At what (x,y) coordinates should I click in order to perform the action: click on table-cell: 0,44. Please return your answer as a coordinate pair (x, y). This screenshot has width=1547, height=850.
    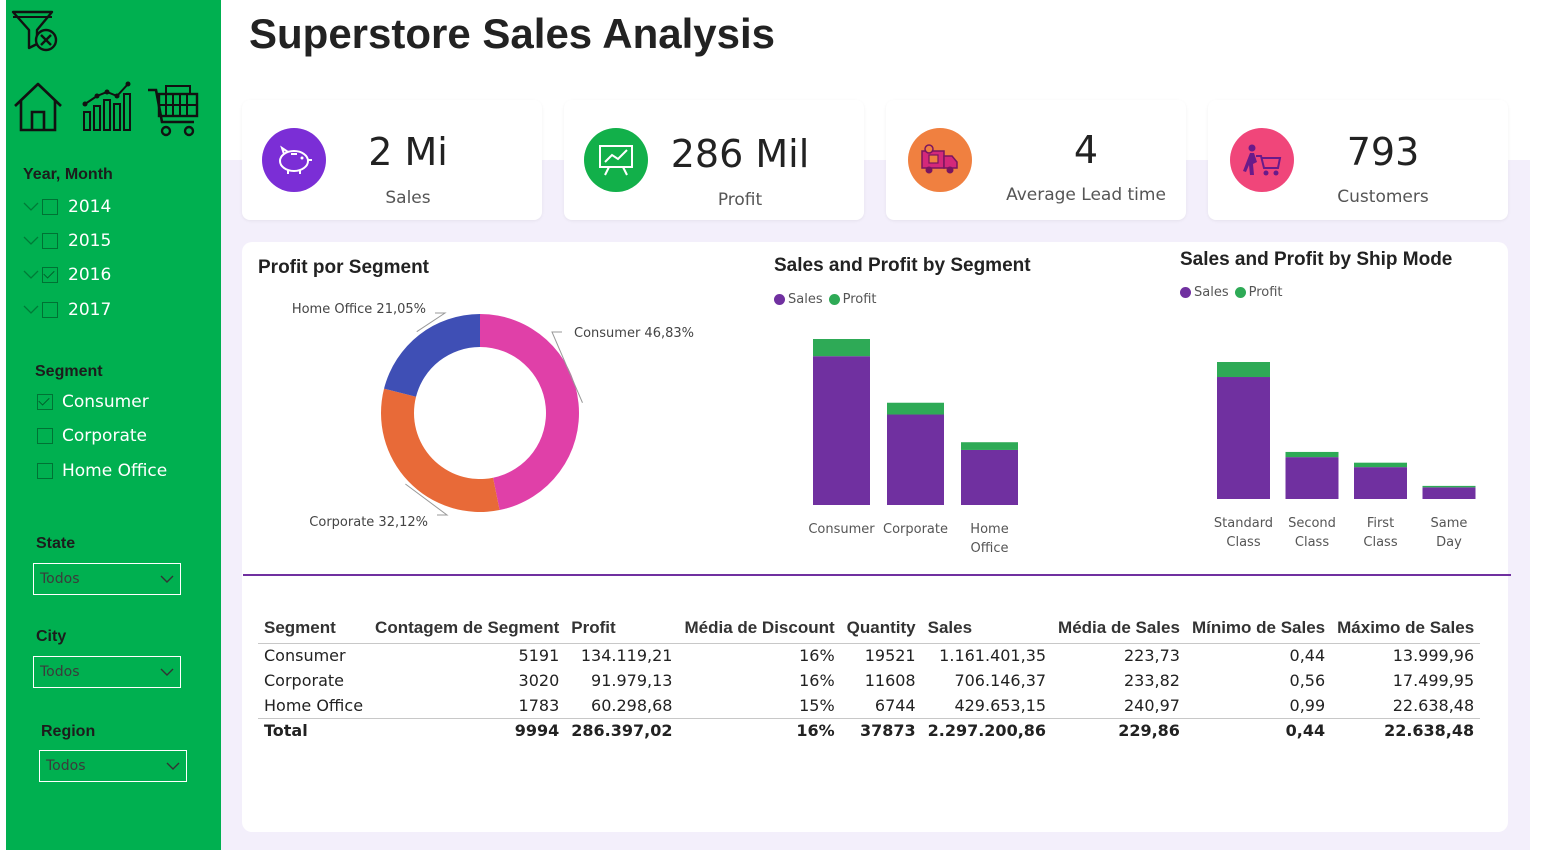
    Looking at the image, I should click on (1307, 656).